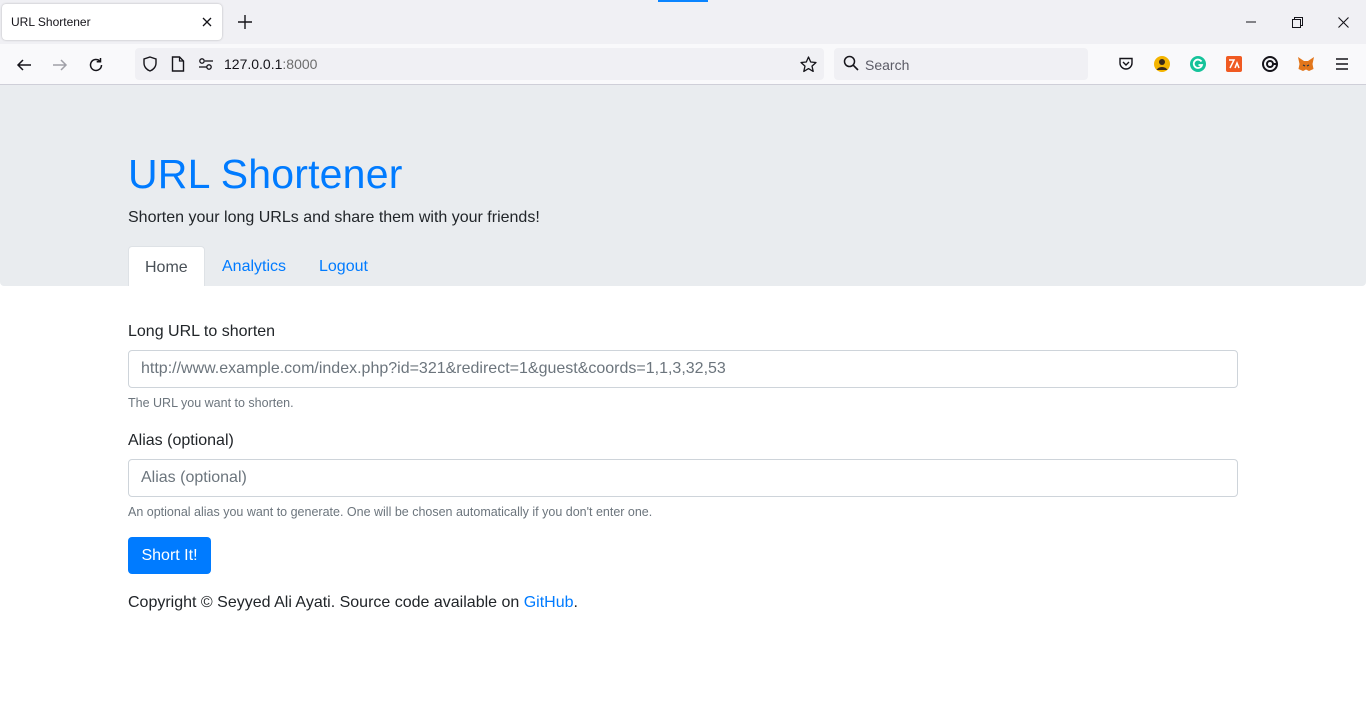  I want to click on url-text: 127.0.0.1:8000, so click(270, 64).